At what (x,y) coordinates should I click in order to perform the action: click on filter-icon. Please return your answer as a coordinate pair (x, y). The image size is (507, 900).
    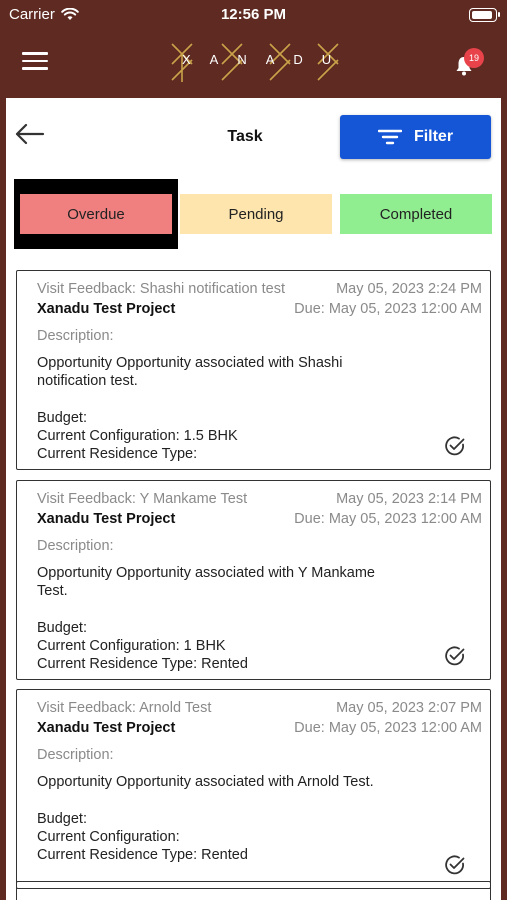
    Looking at the image, I should click on (389, 137).